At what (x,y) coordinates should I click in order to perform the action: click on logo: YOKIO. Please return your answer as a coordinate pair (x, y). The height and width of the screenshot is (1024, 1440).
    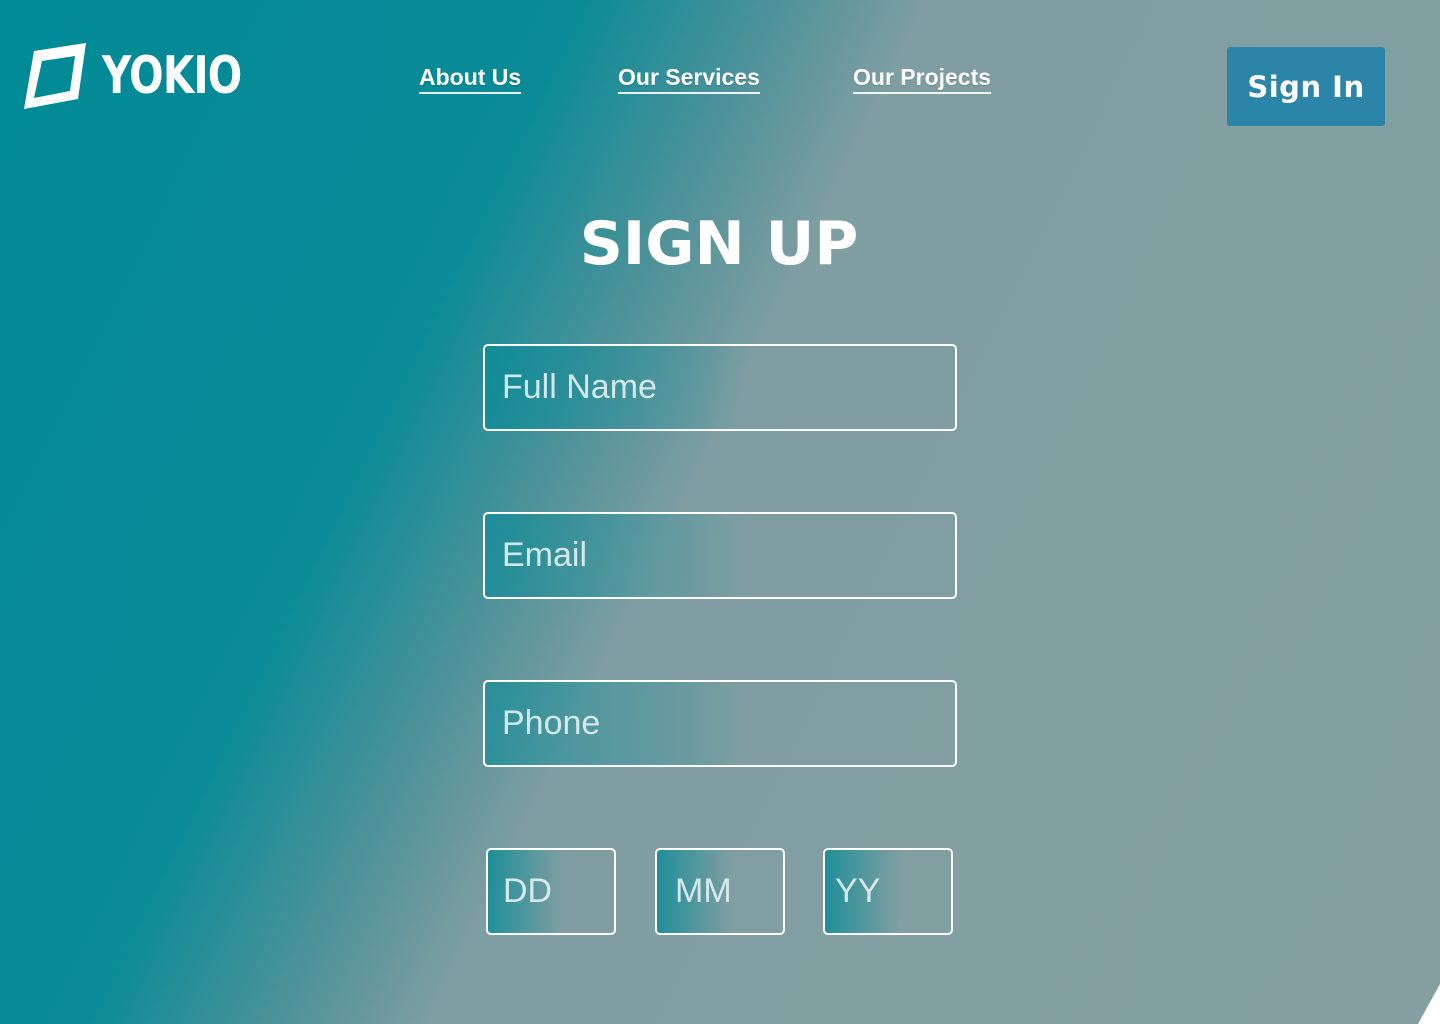
    Looking at the image, I should click on (150, 76).